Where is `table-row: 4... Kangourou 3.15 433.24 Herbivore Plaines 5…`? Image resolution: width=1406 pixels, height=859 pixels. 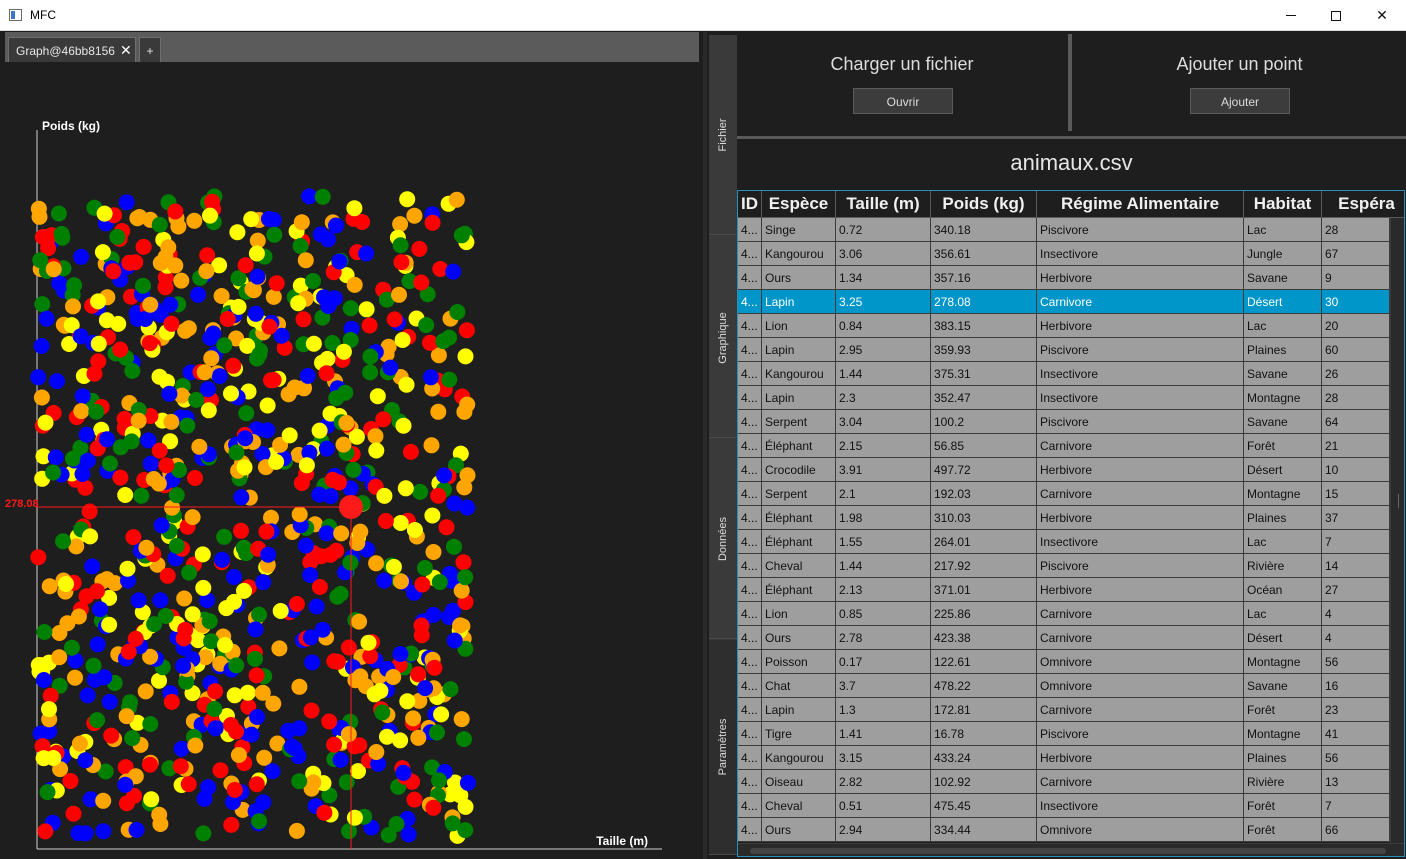 table-row: 4... Kangourou 3.15 433.24 Herbivore Plaines 5… is located at coordinates (1064, 758).